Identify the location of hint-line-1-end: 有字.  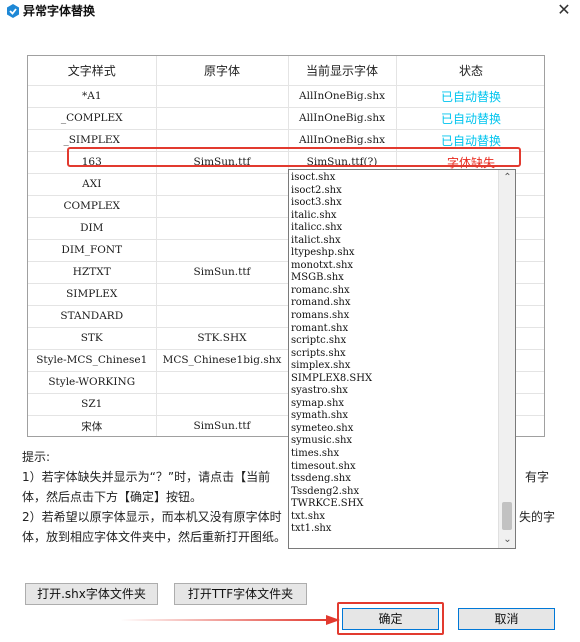
(537, 477).